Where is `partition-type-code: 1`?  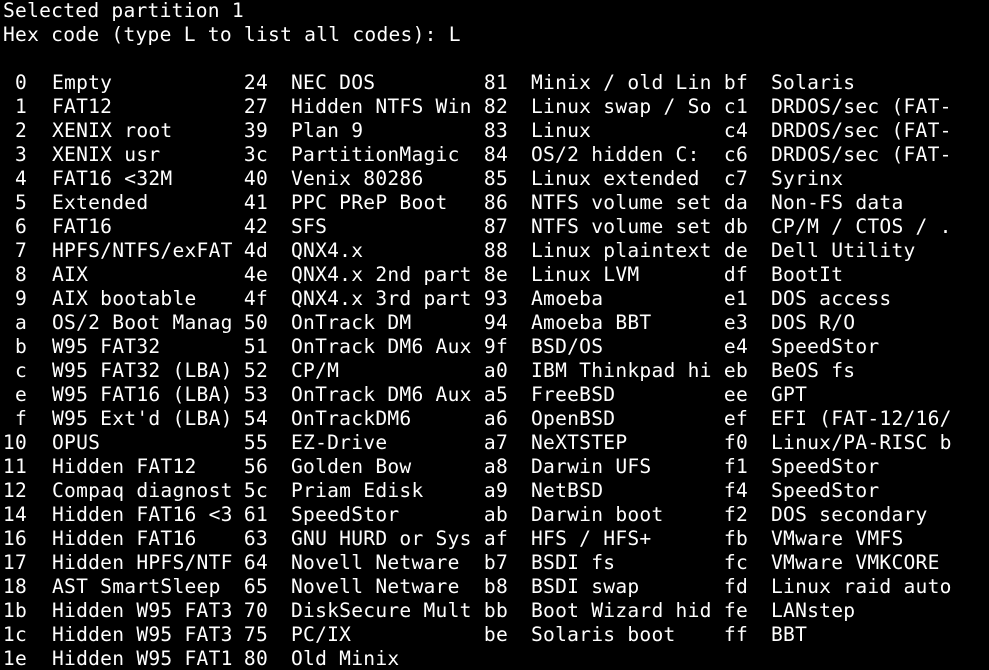
partition-type-code: 1 is located at coordinates (20, 106).